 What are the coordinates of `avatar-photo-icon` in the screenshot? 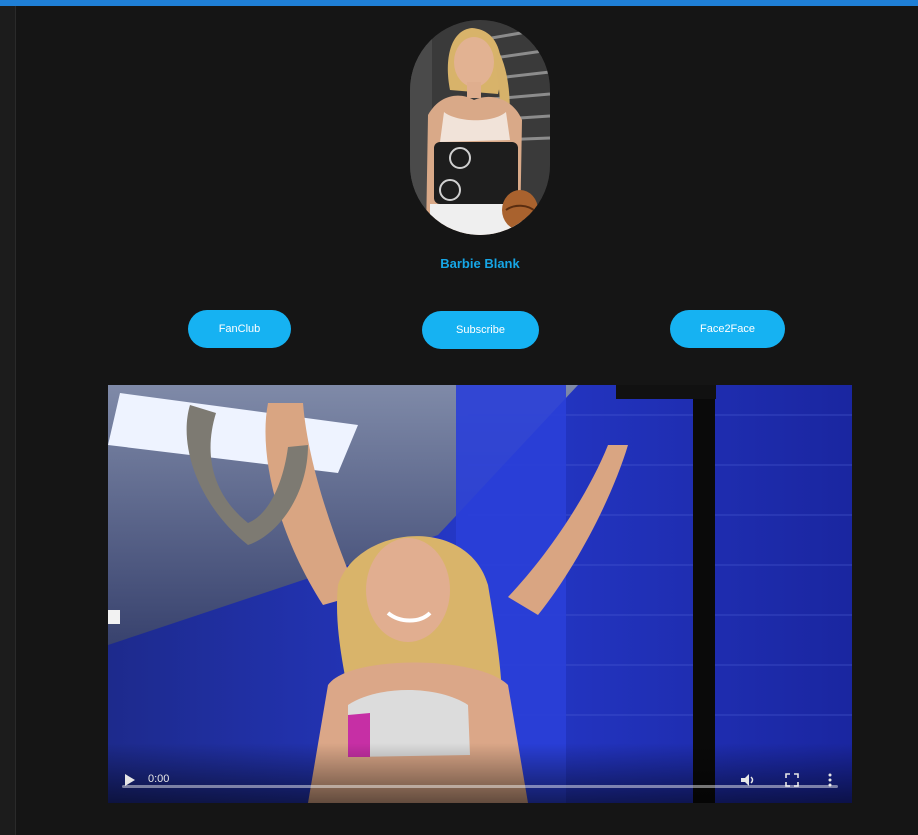 It's located at (480, 127).